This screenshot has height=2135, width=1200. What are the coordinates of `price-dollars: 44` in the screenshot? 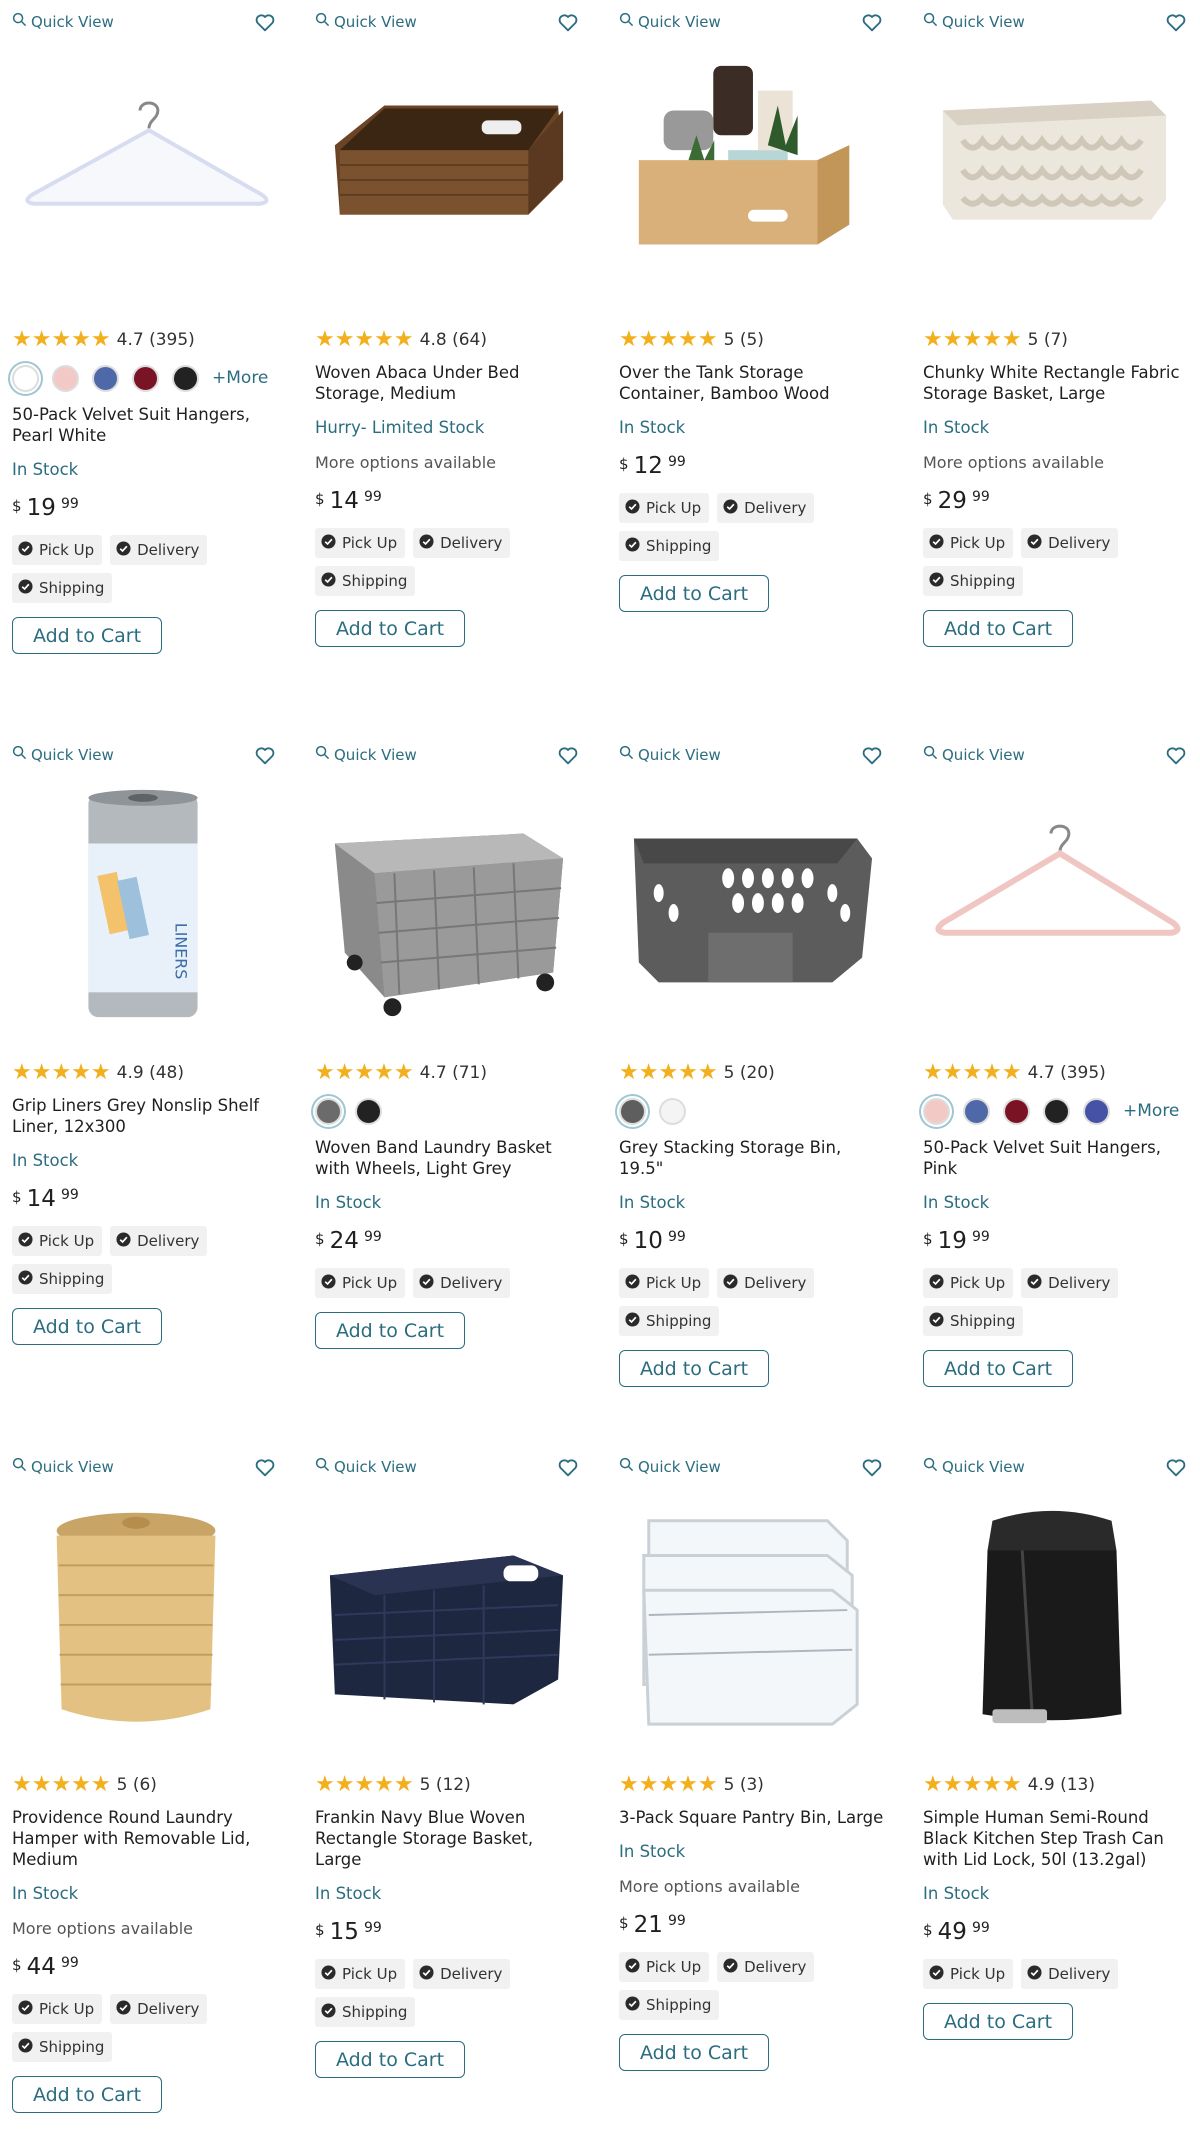 It's located at (41, 1967).